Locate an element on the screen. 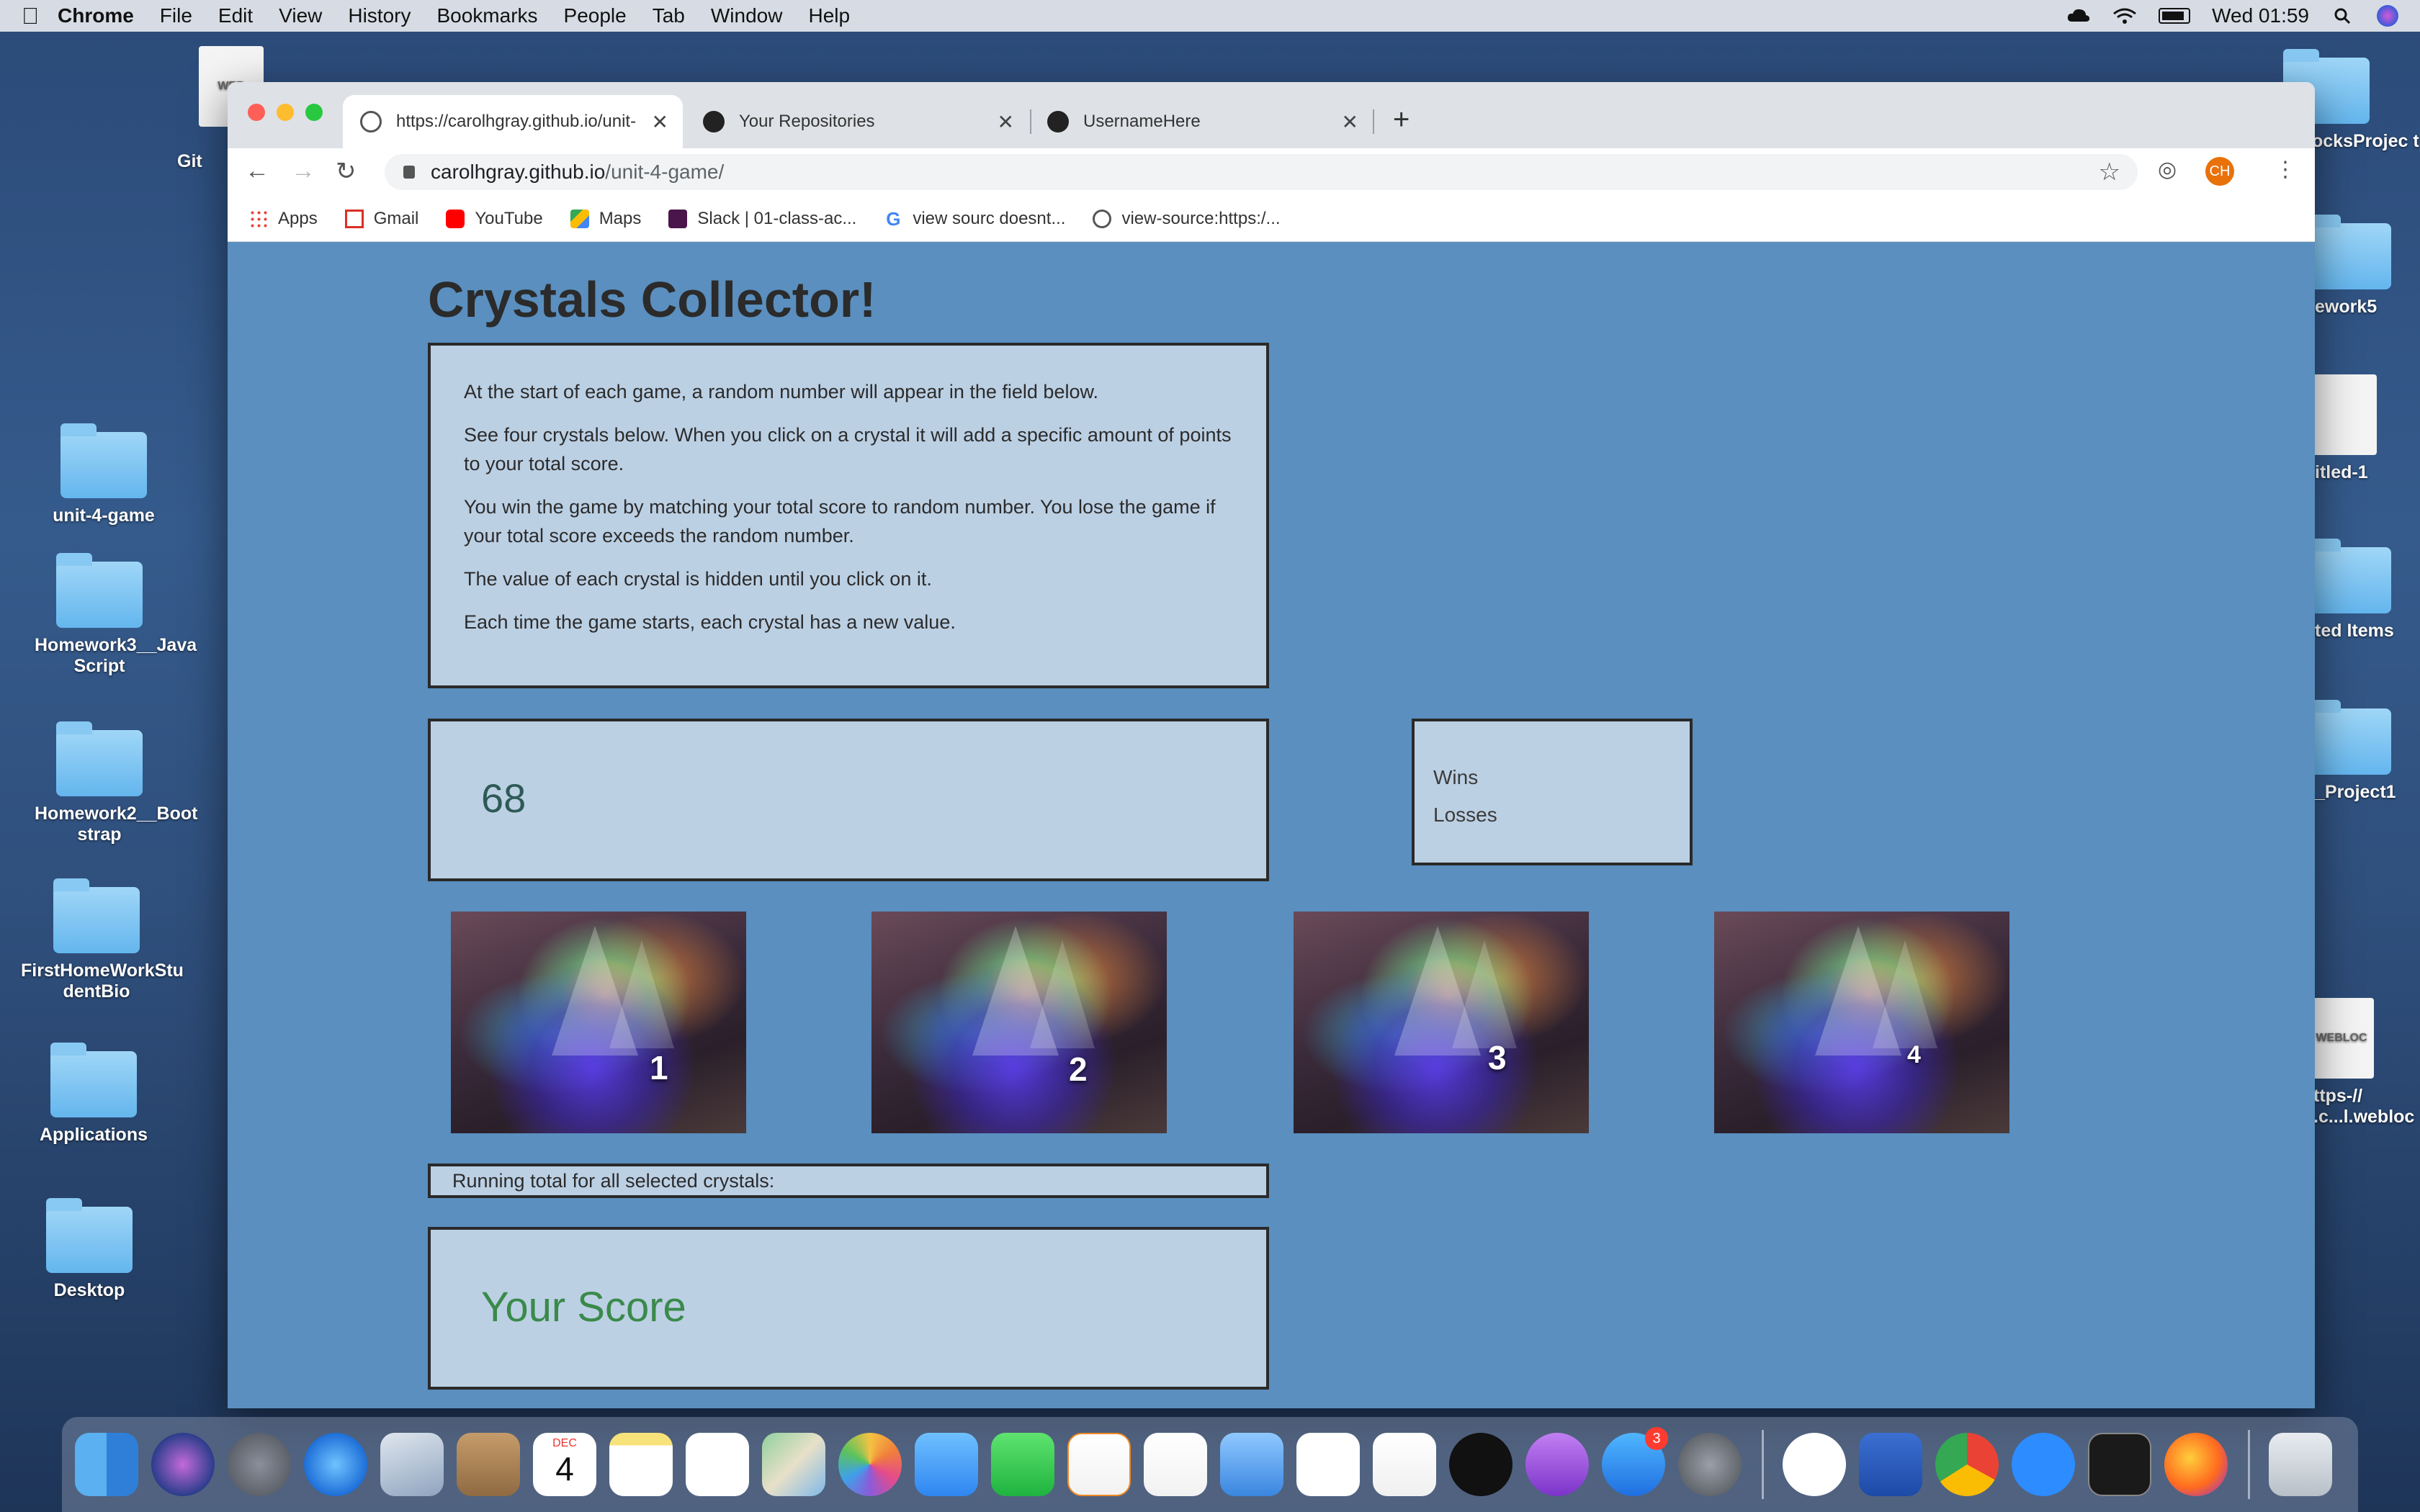 The width and height of the screenshot is (2420, 1512). news-icon is located at coordinates (1328, 1464).